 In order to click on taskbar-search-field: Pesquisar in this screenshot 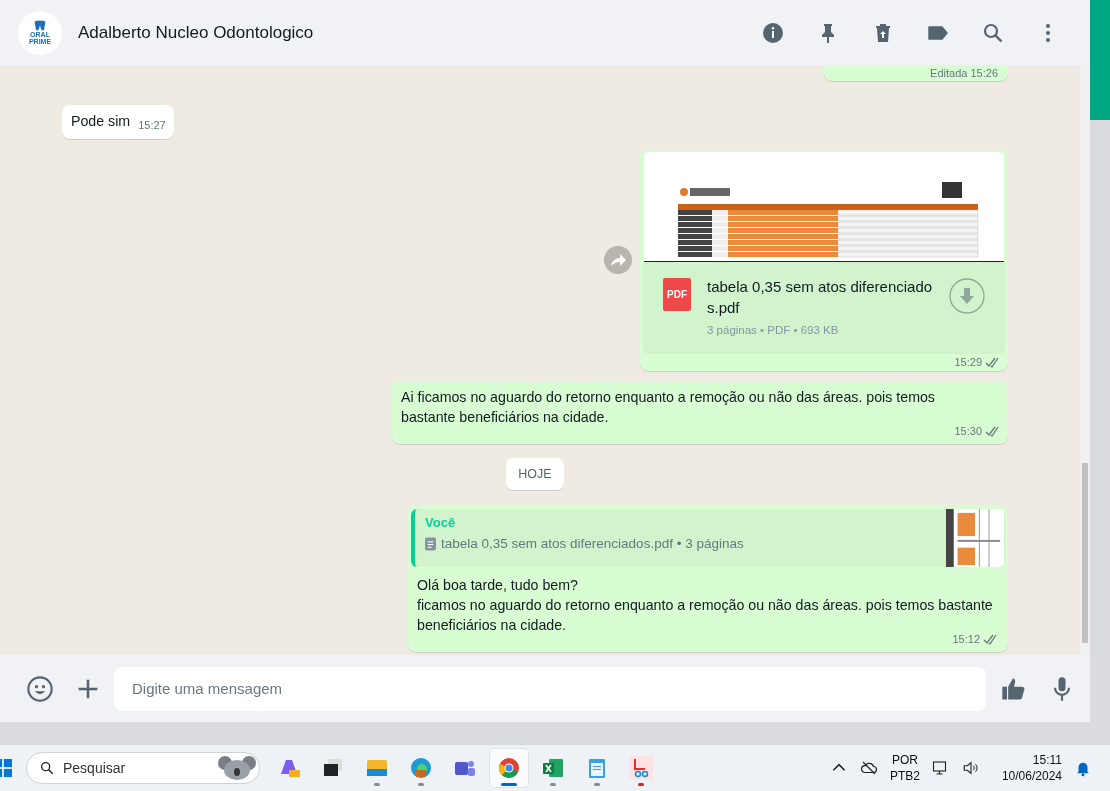, I will do `click(143, 768)`.